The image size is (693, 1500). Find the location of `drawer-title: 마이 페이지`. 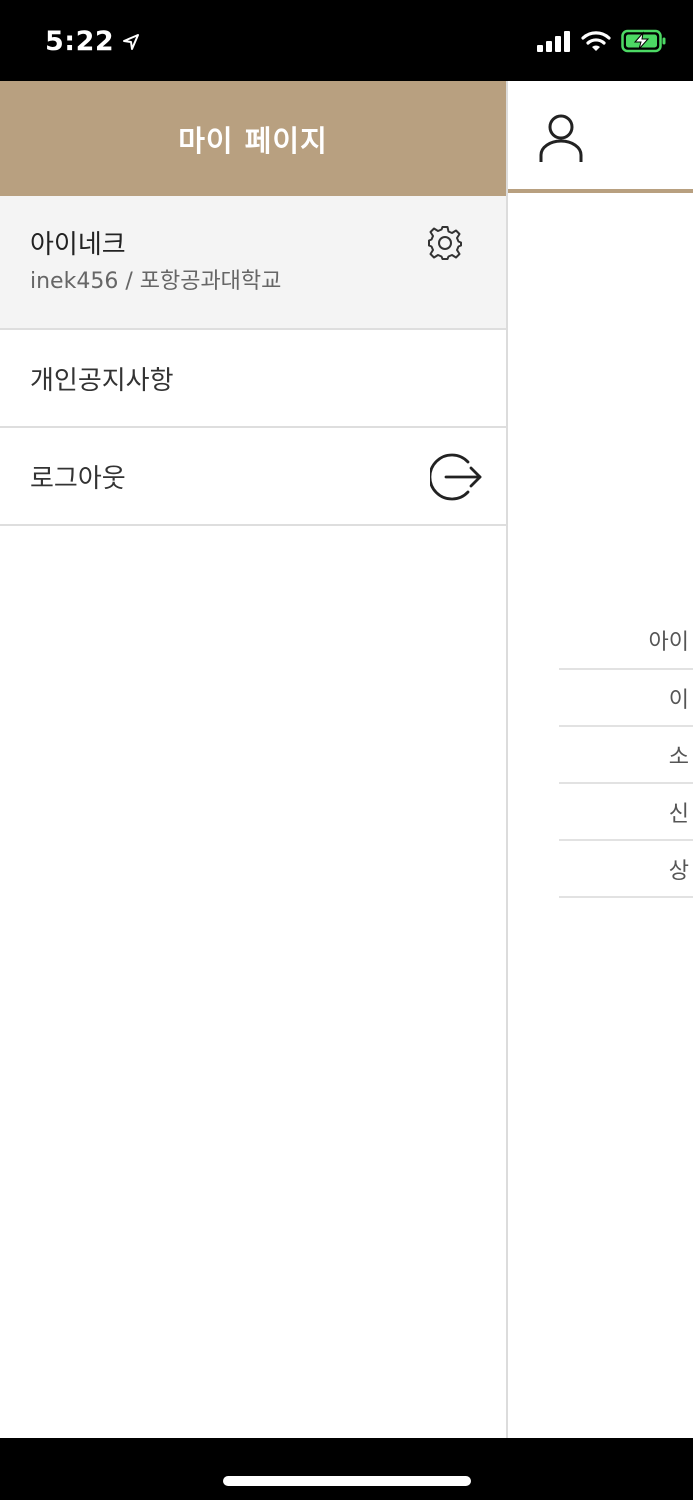

drawer-title: 마이 페이지 is located at coordinates (253, 140).